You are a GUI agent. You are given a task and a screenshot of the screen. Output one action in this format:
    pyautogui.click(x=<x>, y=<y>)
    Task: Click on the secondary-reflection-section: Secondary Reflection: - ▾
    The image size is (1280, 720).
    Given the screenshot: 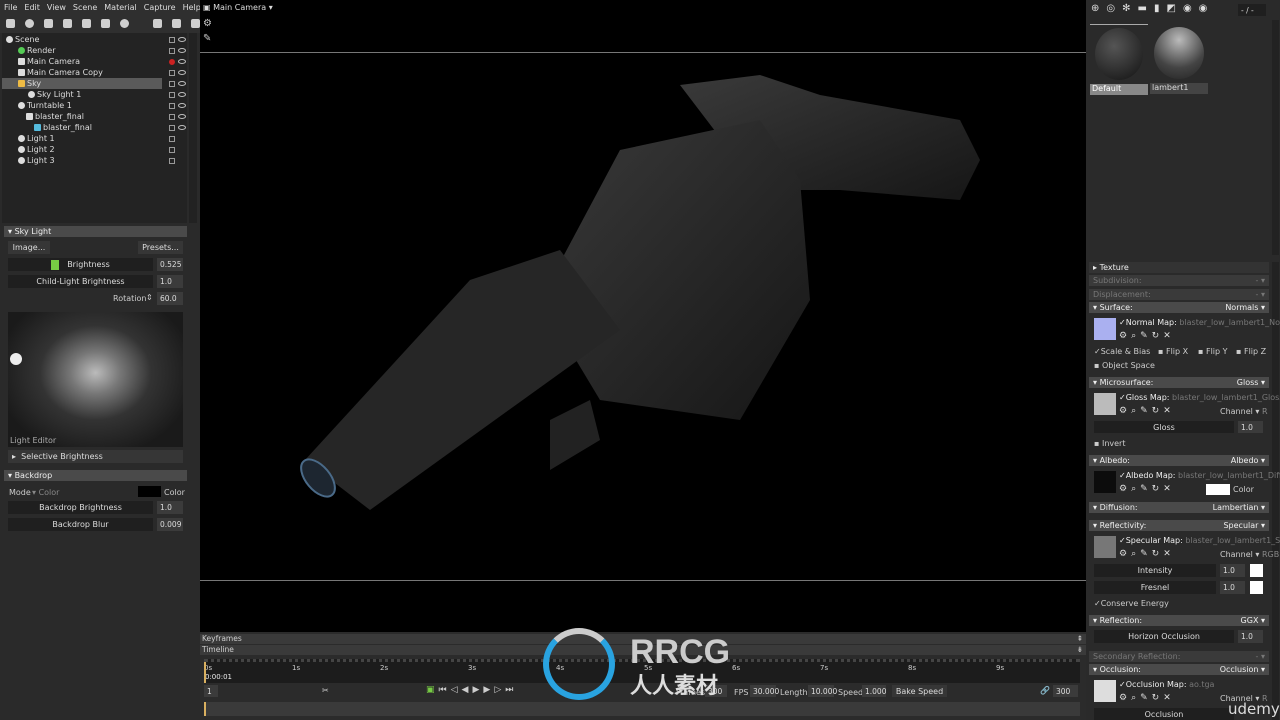 What is the action you would take?
    pyautogui.click(x=1179, y=656)
    